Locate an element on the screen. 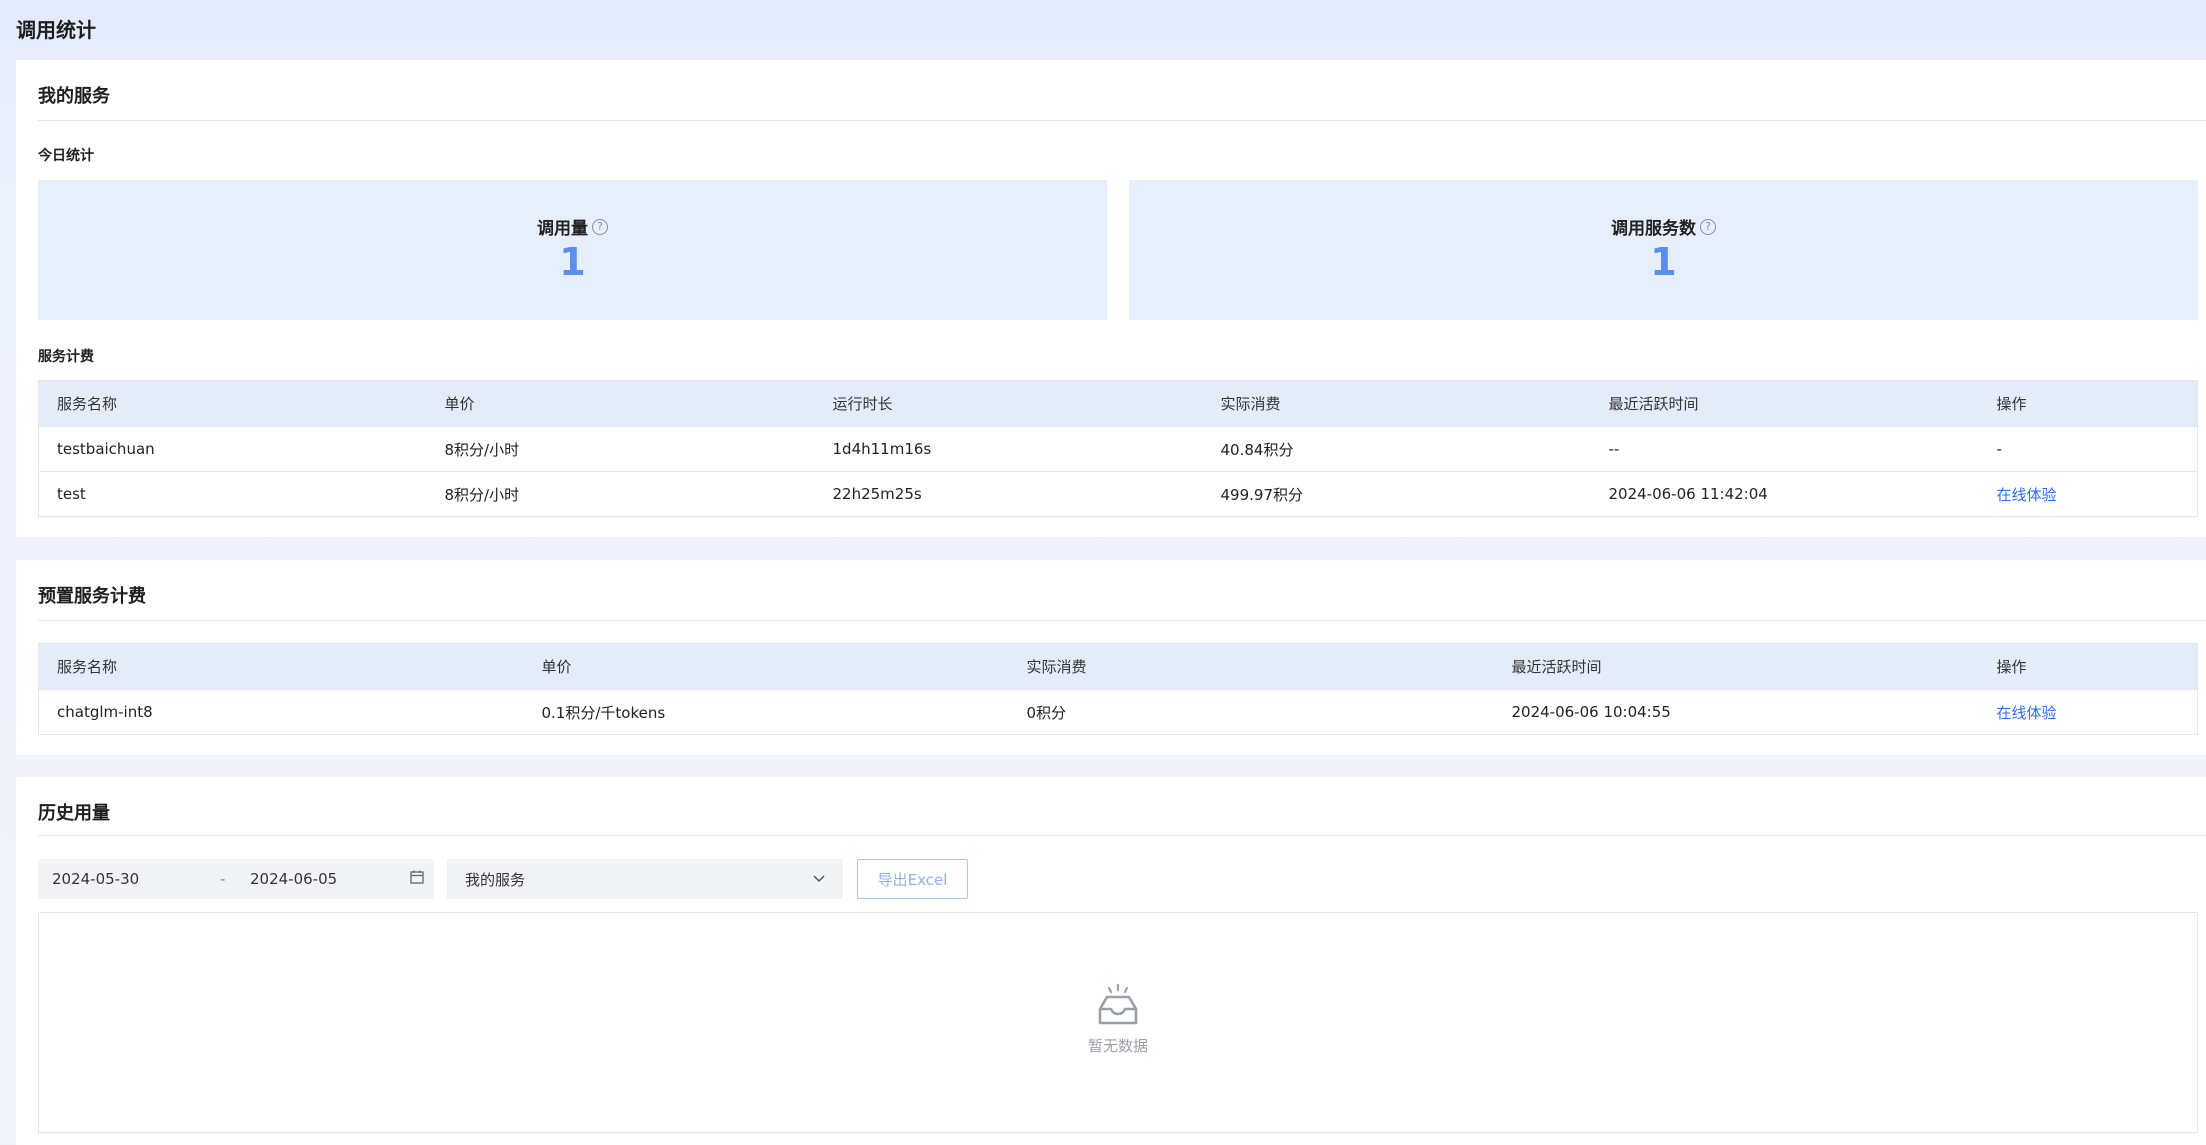  export-excel-button: 导出Excel is located at coordinates (912, 879).